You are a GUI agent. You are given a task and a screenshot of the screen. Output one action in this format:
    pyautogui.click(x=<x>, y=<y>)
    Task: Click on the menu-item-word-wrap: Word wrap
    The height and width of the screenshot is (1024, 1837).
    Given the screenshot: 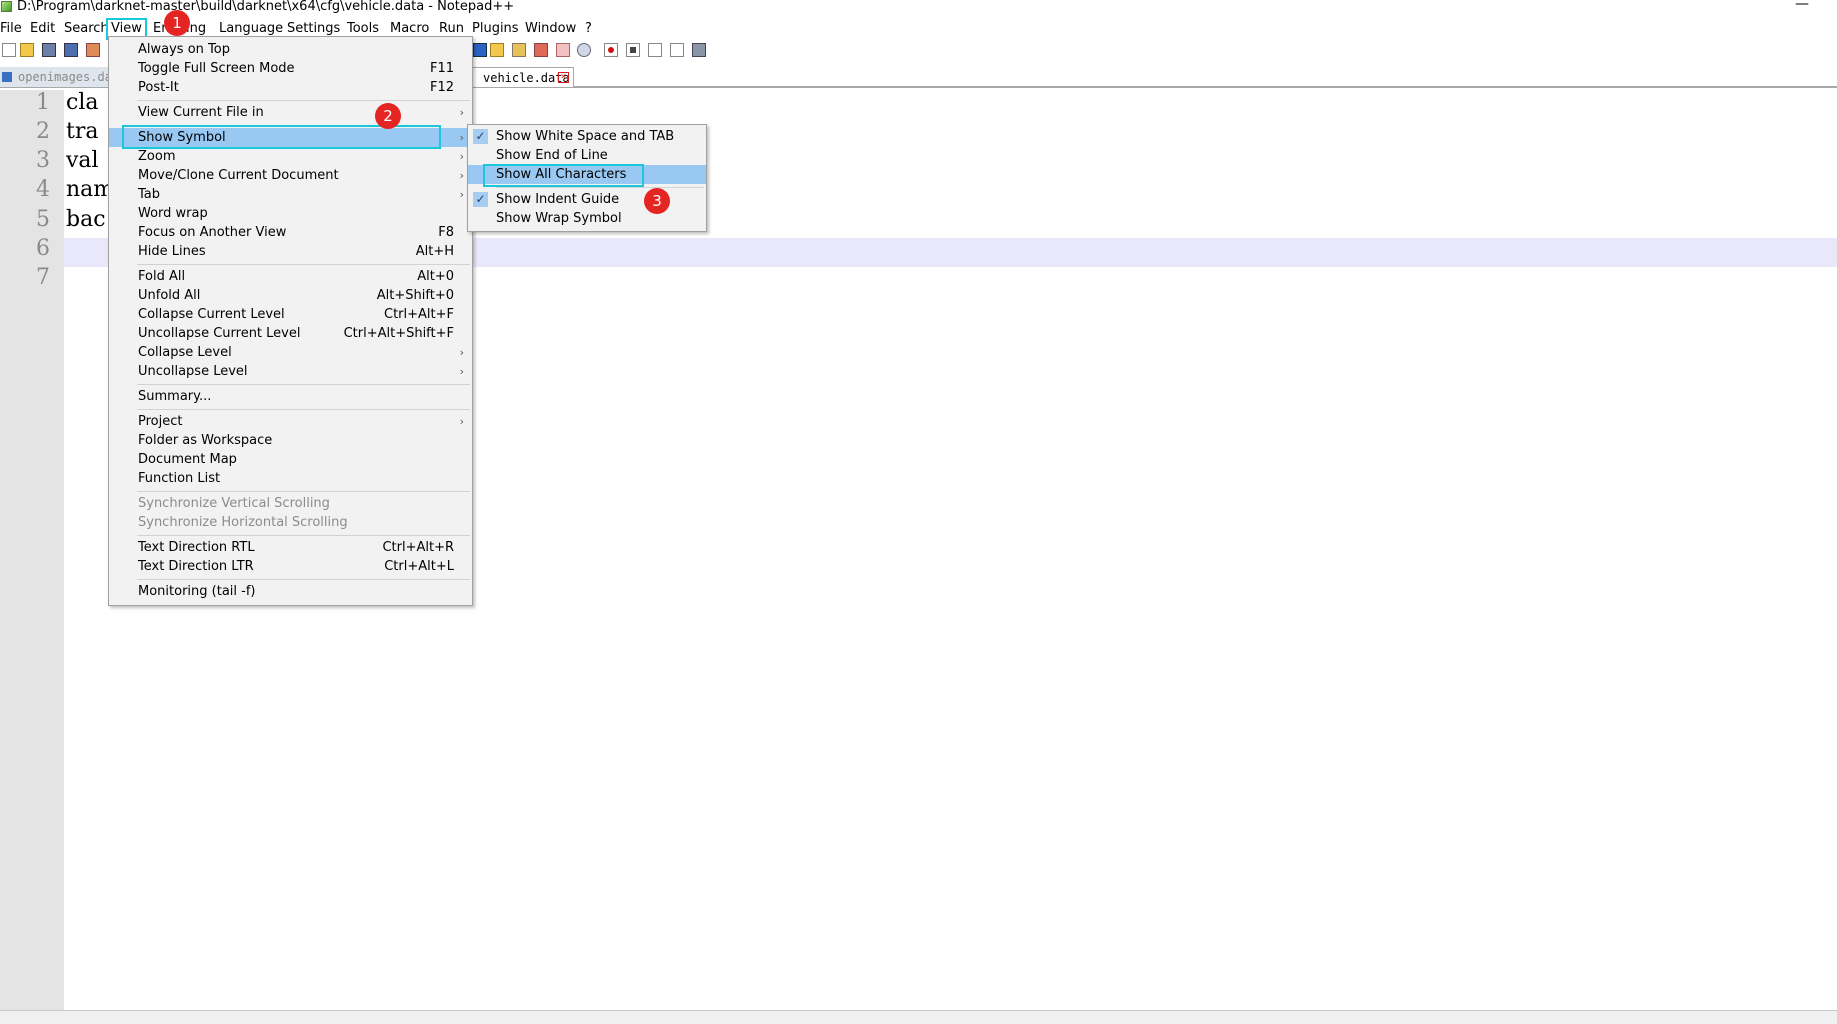 What is the action you would take?
    pyautogui.click(x=290, y=213)
    